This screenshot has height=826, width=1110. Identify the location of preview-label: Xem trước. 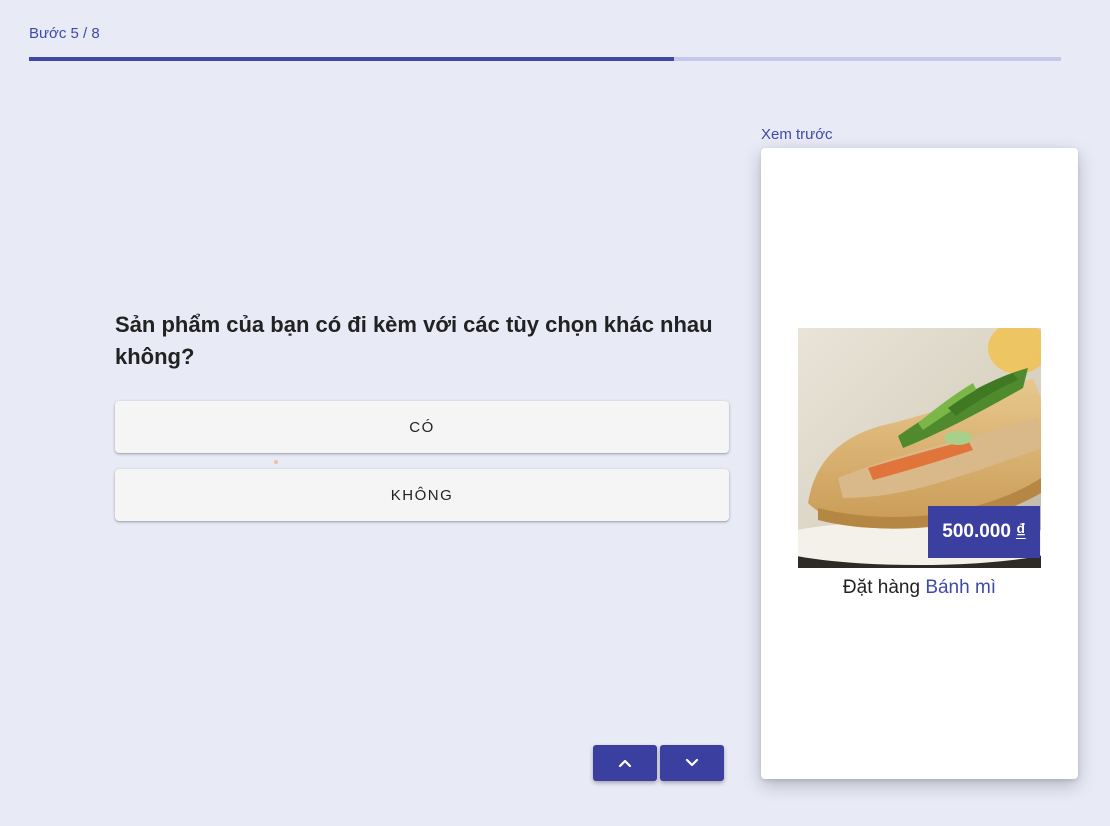
(797, 134).